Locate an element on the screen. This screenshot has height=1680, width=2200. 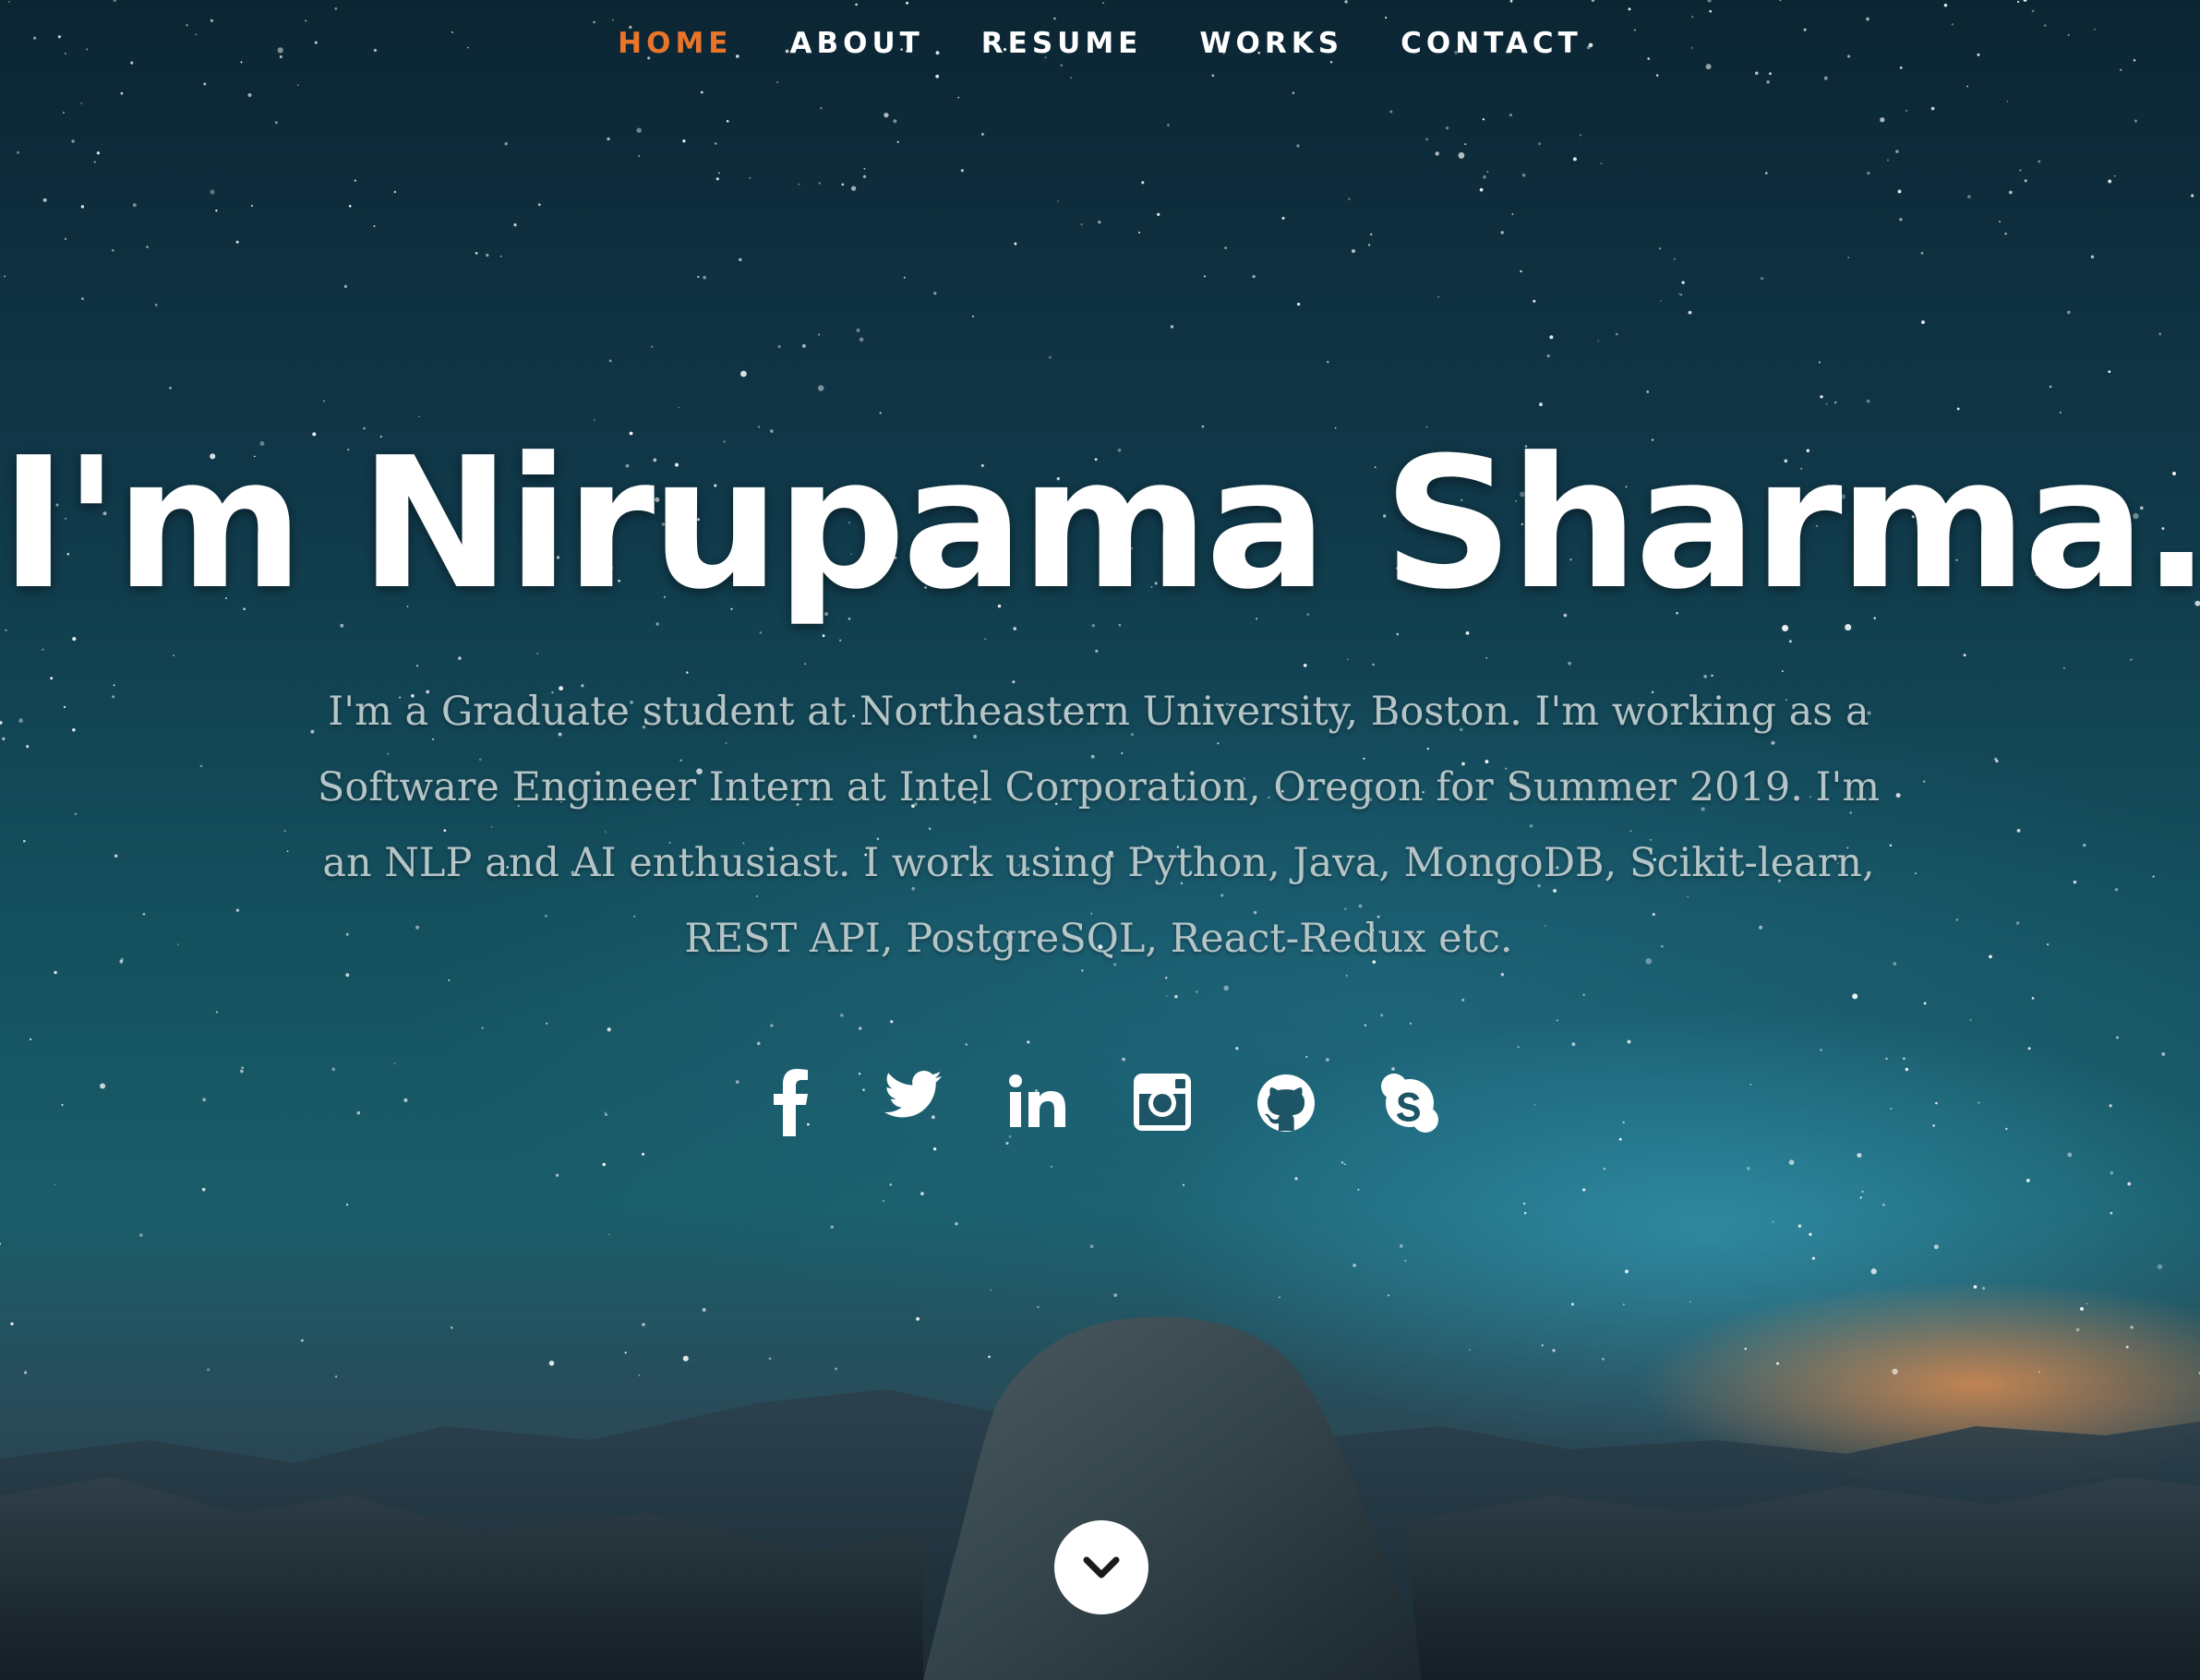
twitter-icon is located at coordinates (915, 1101).